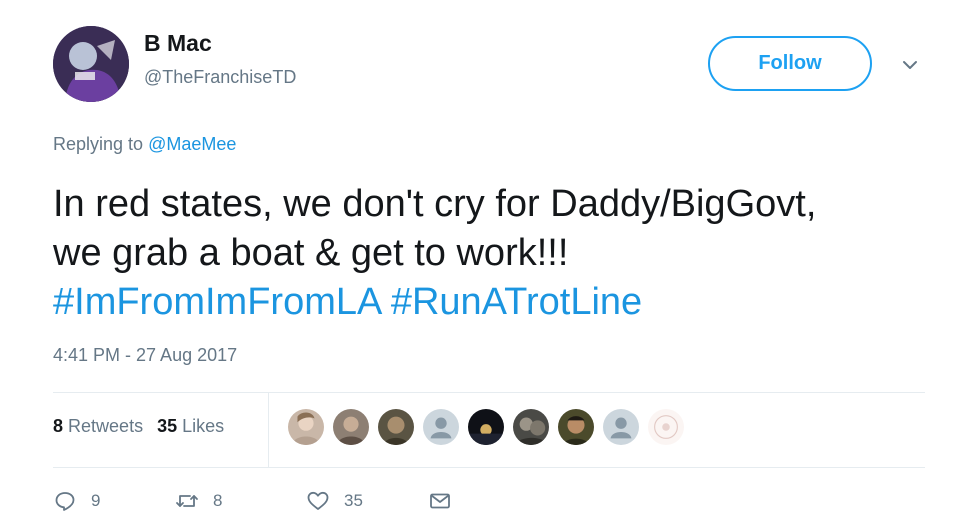  I want to click on like-count: 35, so click(353, 500).